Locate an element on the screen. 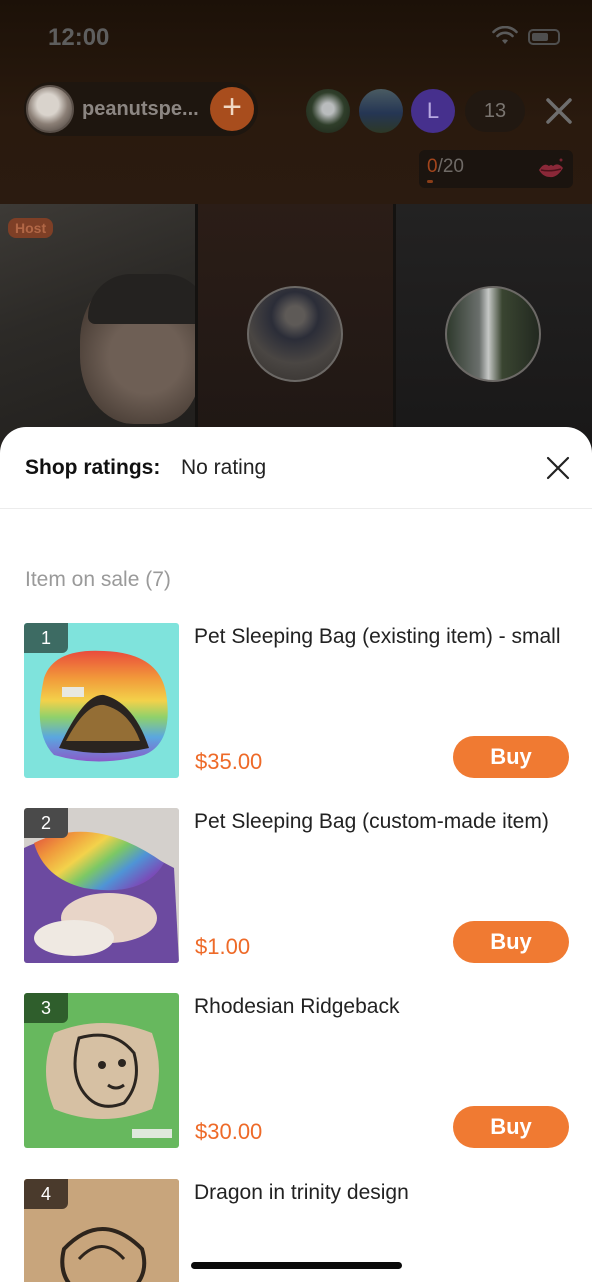 The image size is (592, 1282). product-thumbnail: 1 is located at coordinates (101, 700).